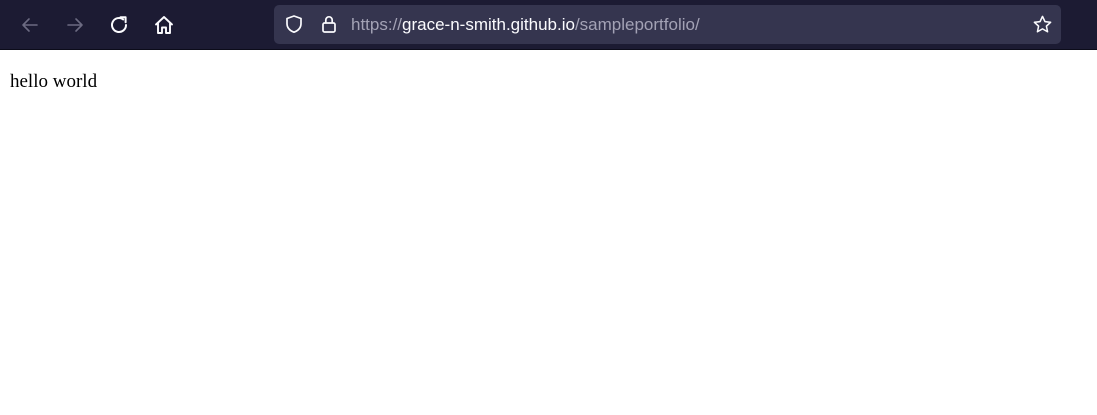 This screenshot has width=1097, height=415. Describe the element at coordinates (377, 24) in the screenshot. I see `url-scheme: https://` at that location.